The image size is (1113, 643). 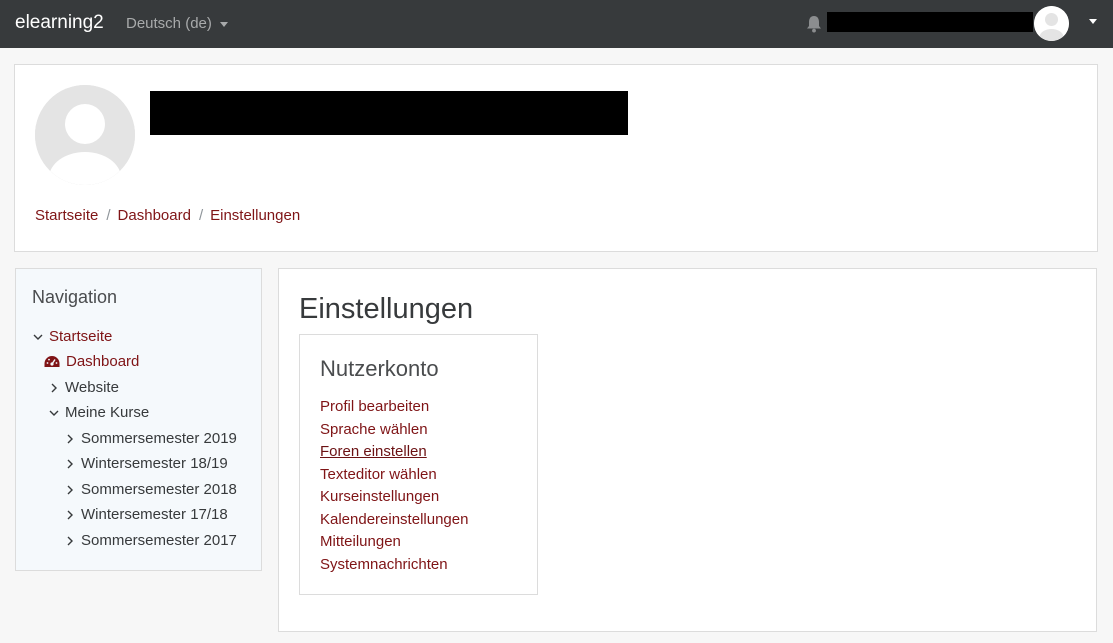 What do you see at coordinates (394, 430) in the screenshot?
I see `link-sprache-waehlen: Sprache wählen` at bounding box center [394, 430].